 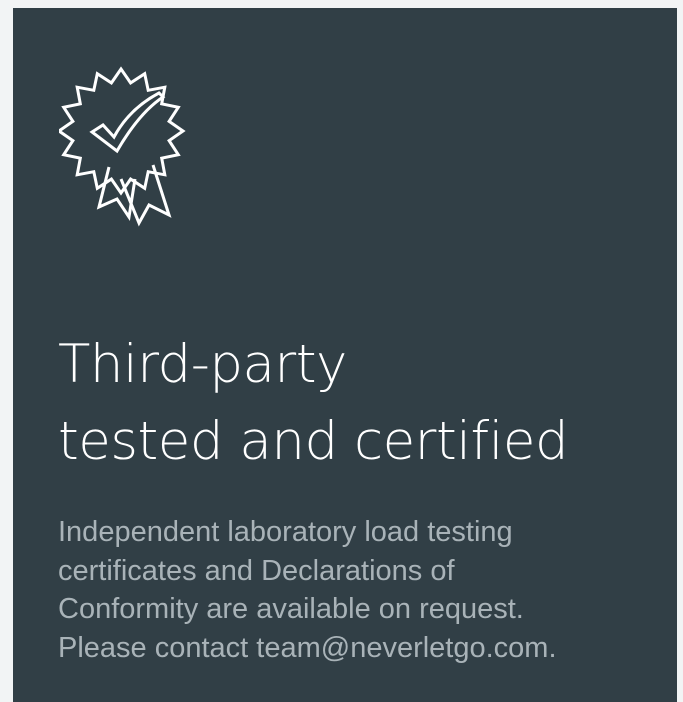 I want to click on description-line: Please contact team@neverletgo.com., so click(x=307, y=647).